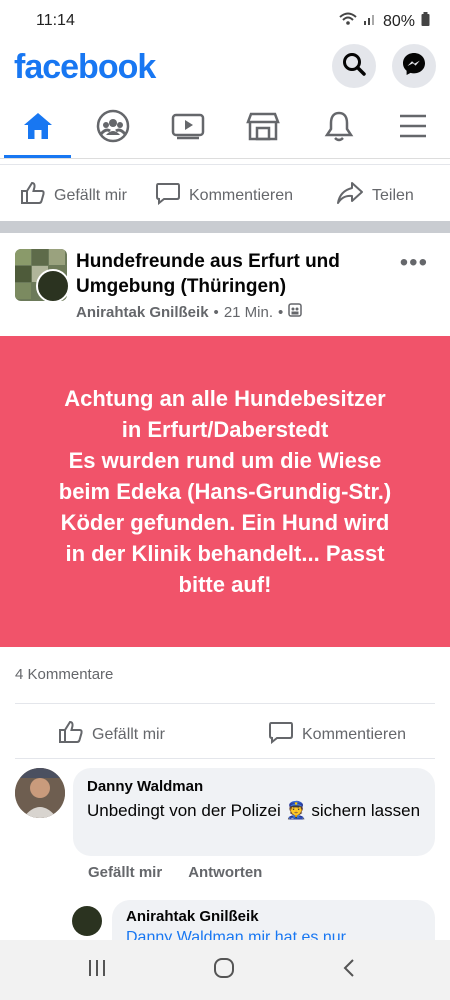  What do you see at coordinates (295, 312) in the screenshot?
I see `group-privacy-icon` at bounding box center [295, 312].